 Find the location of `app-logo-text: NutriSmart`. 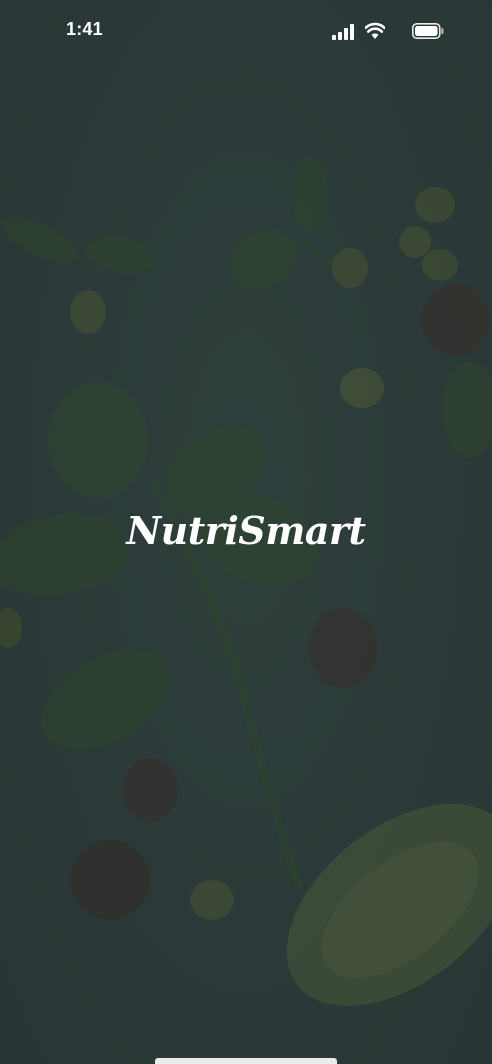

app-logo-text: NutriSmart is located at coordinates (246, 530).